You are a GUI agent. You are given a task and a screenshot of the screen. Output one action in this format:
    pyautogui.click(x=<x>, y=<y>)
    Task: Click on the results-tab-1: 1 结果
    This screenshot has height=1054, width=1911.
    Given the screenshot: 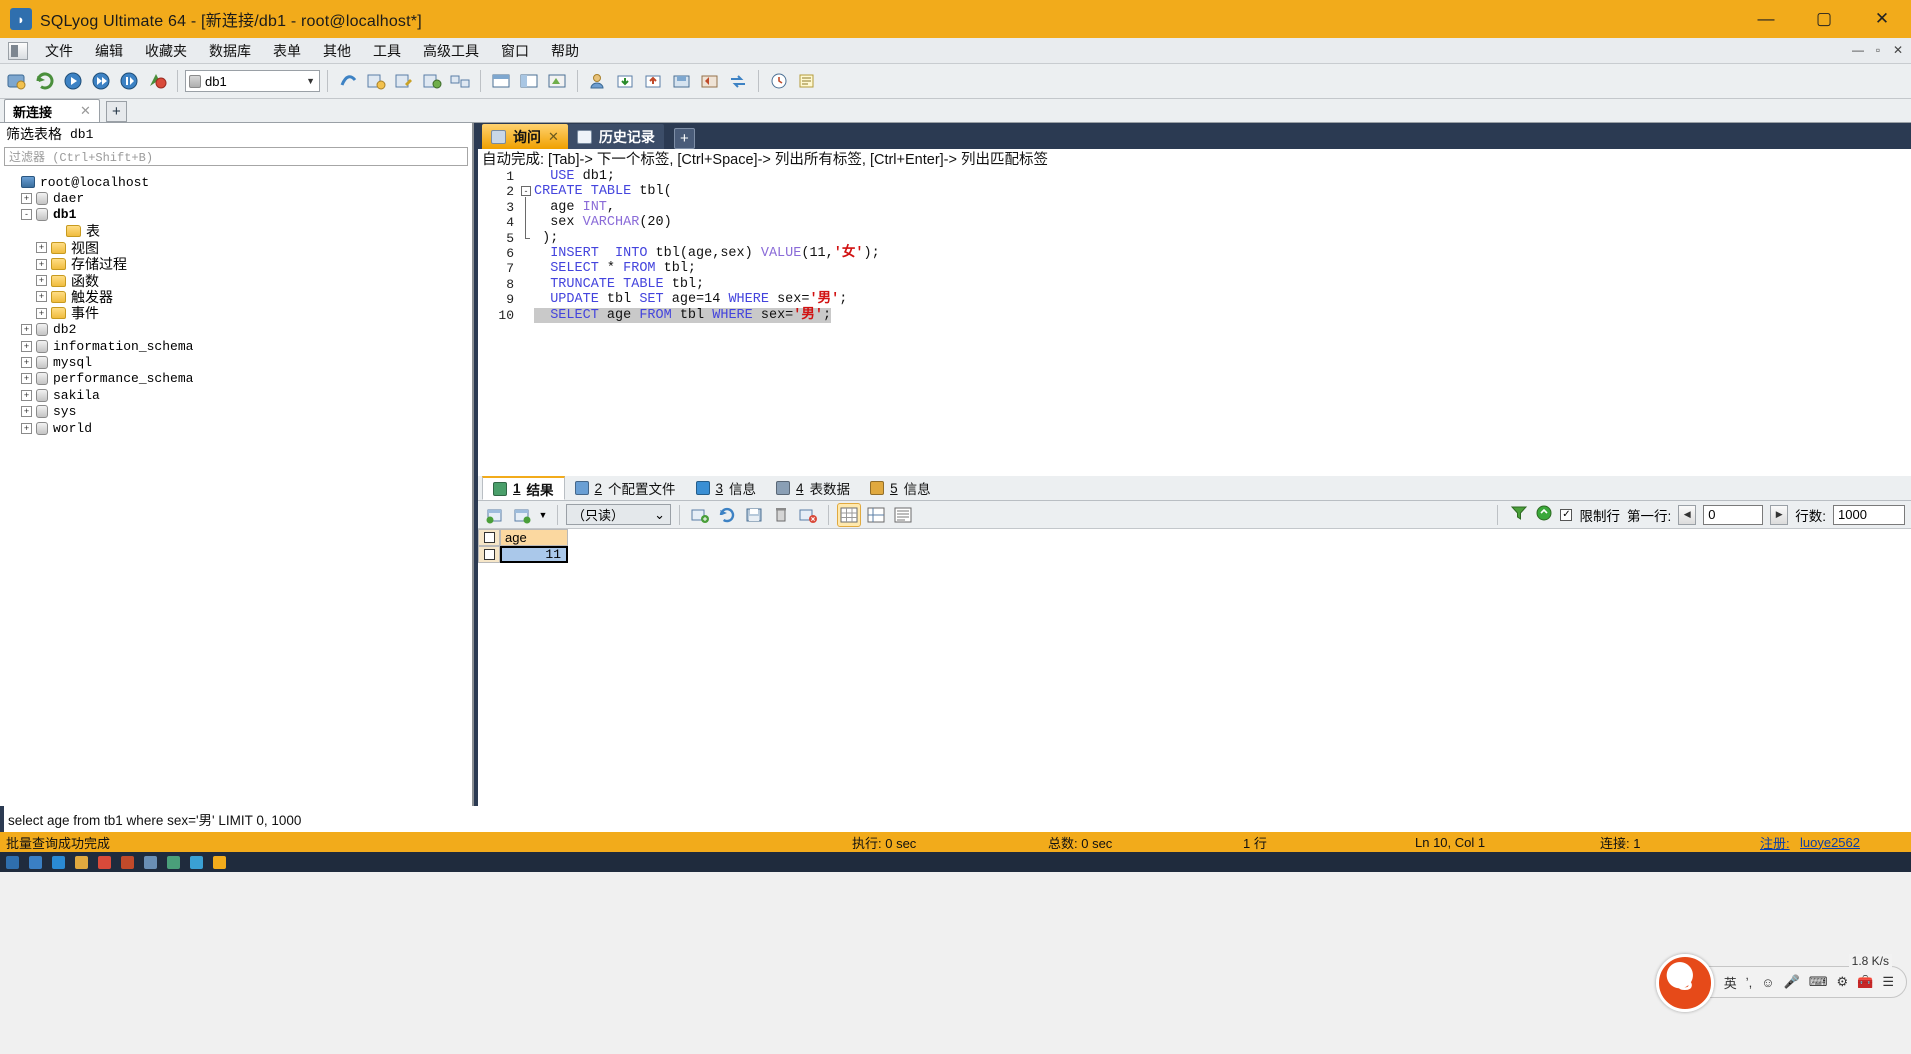 What is the action you would take?
    pyautogui.click(x=523, y=488)
    